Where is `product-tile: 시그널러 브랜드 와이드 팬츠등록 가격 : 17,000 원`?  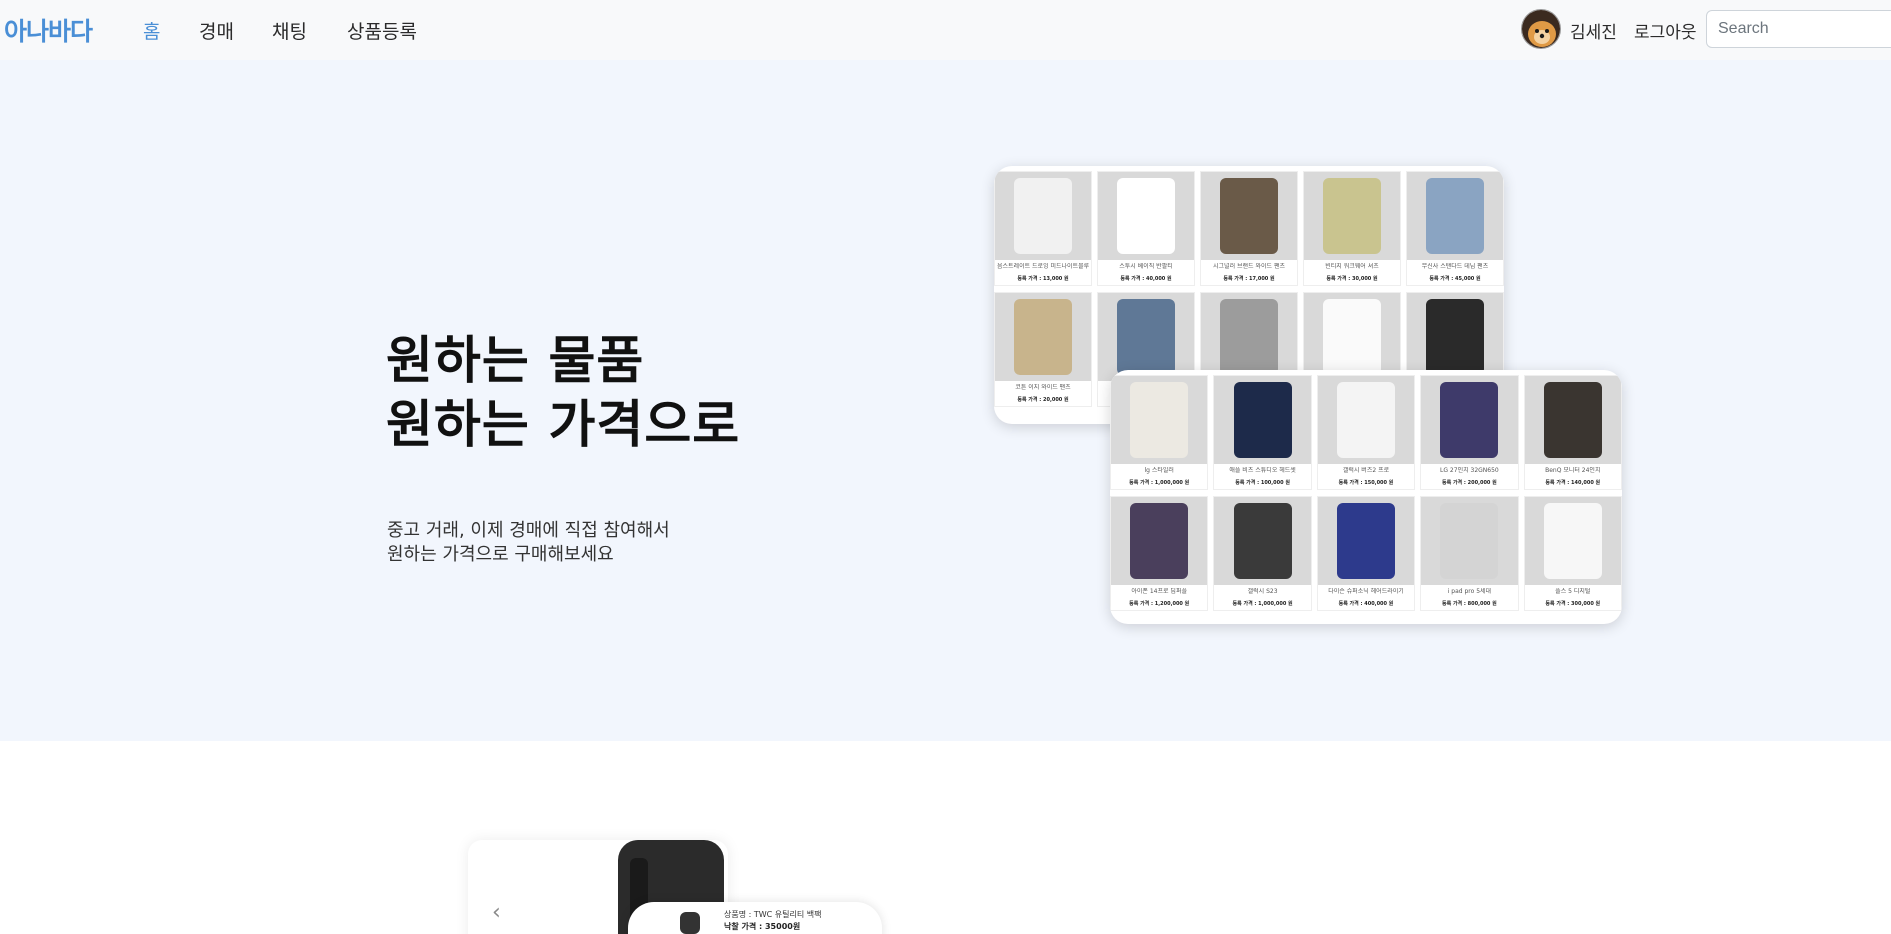
product-tile: 시그널러 브랜드 와이드 팬츠등록 가격 : 17,000 원 is located at coordinates (1249, 228).